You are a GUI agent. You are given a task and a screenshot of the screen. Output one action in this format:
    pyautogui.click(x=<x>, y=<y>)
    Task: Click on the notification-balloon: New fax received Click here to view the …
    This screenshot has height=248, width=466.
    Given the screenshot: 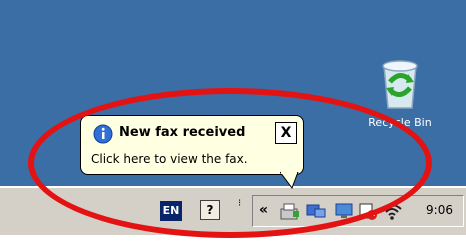 What is the action you would take?
    pyautogui.click(x=192, y=145)
    